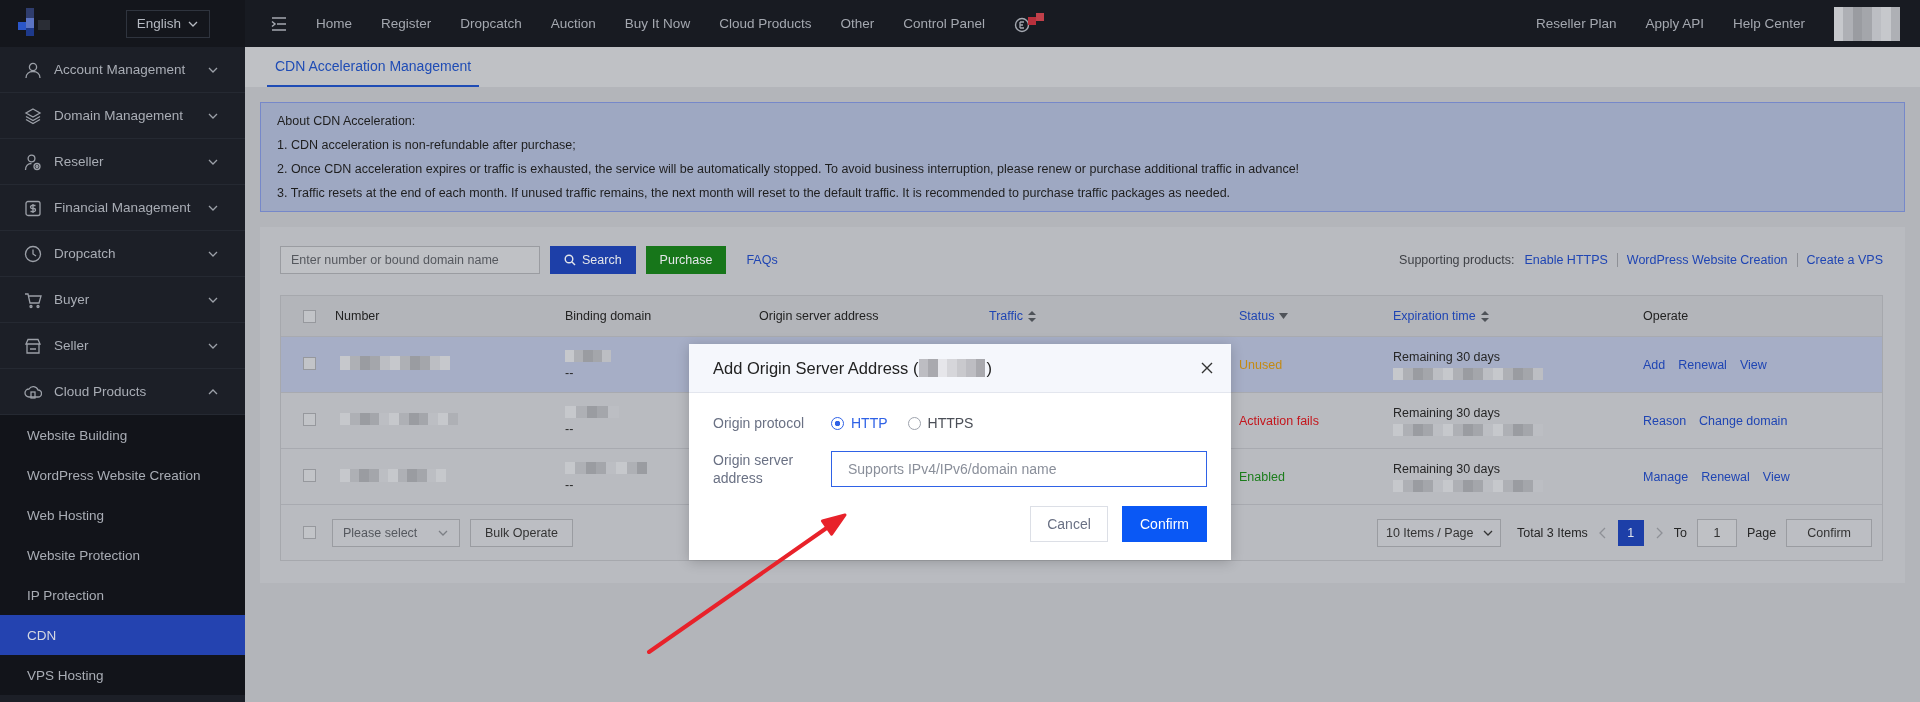 The height and width of the screenshot is (702, 1920). Describe the element at coordinates (396, 532) in the screenshot. I see `bulk-select: Please select` at that location.